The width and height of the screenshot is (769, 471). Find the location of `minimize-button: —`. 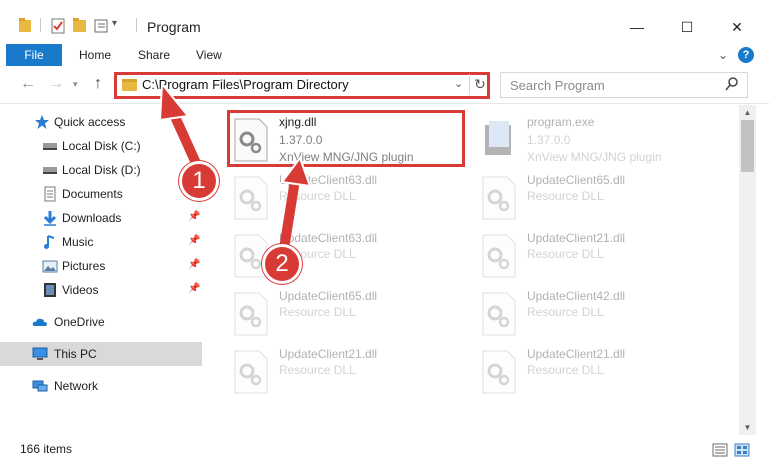

minimize-button: — is located at coordinates (637, 27).